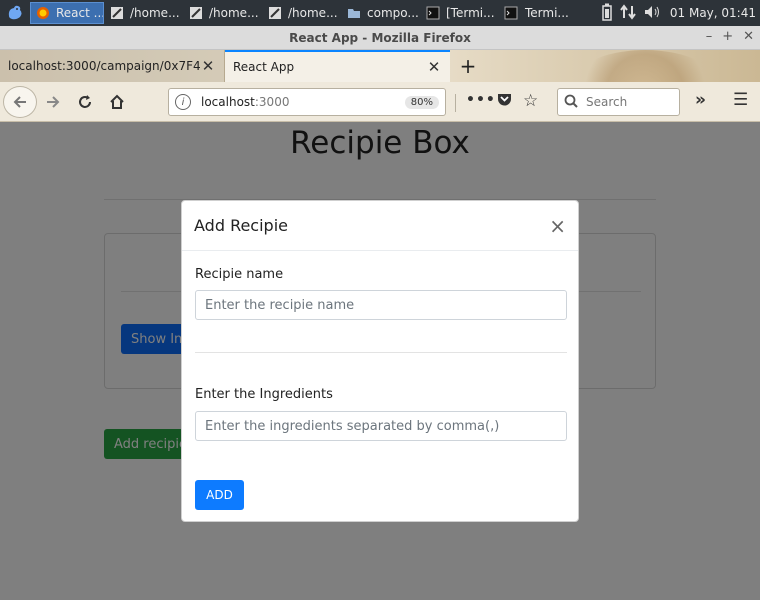  Describe the element at coordinates (727, 36) in the screenshot. I see `maximize-icon: +` at that location.